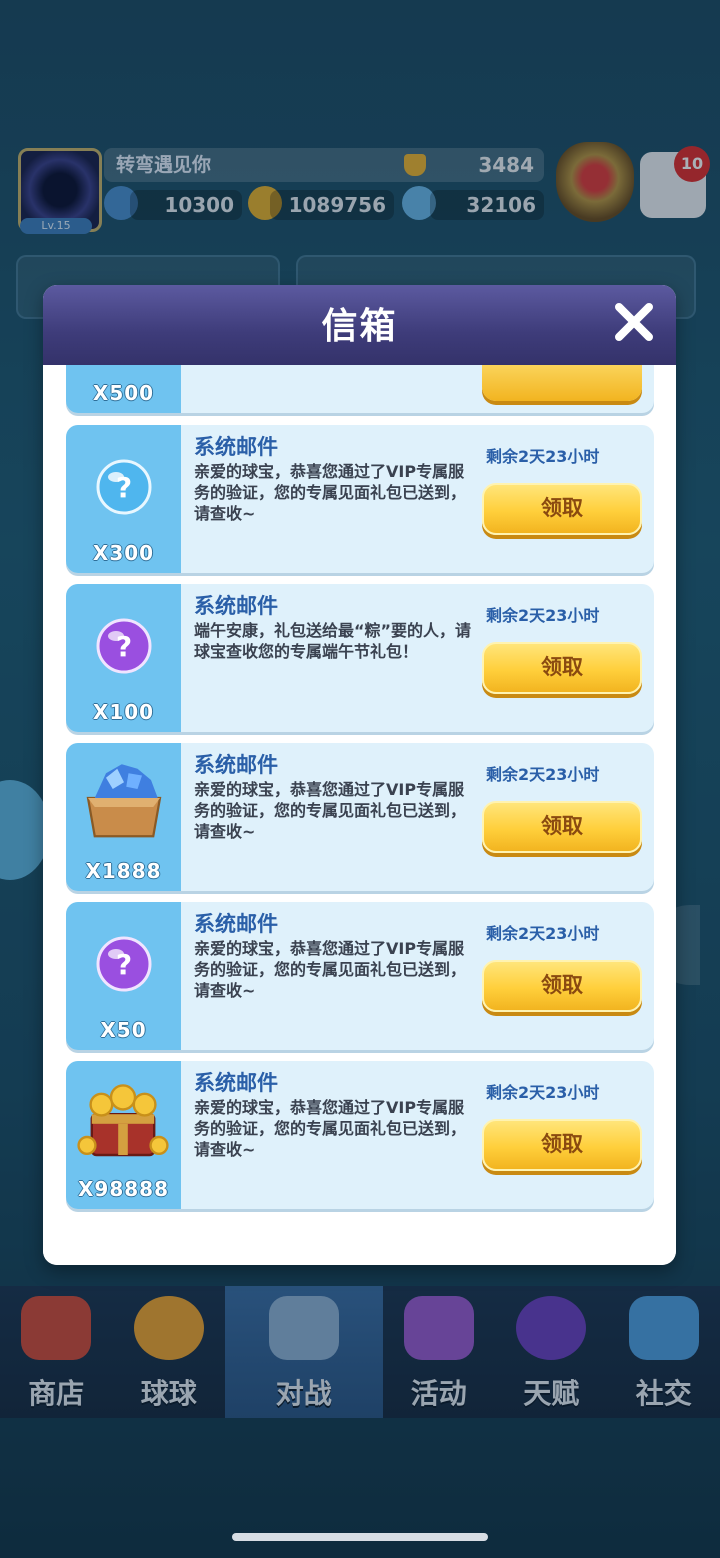  I want to click on reward-panel: X500, so click(123, 389).